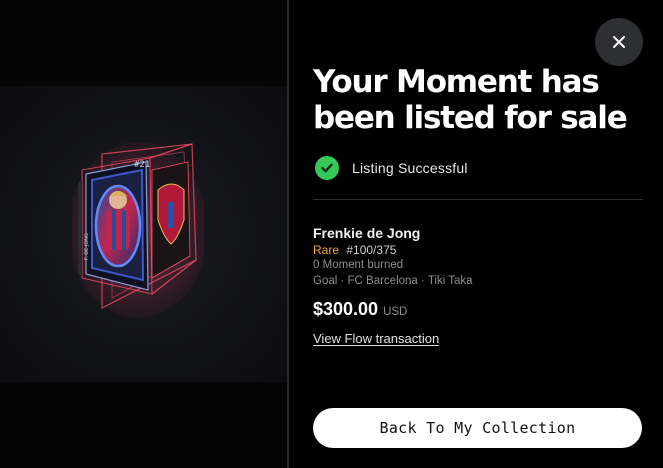 The width and height of the screenshot is (663, 468). I want to click on modal-title: Your Moment has been listed for sale, so click(470, 100).